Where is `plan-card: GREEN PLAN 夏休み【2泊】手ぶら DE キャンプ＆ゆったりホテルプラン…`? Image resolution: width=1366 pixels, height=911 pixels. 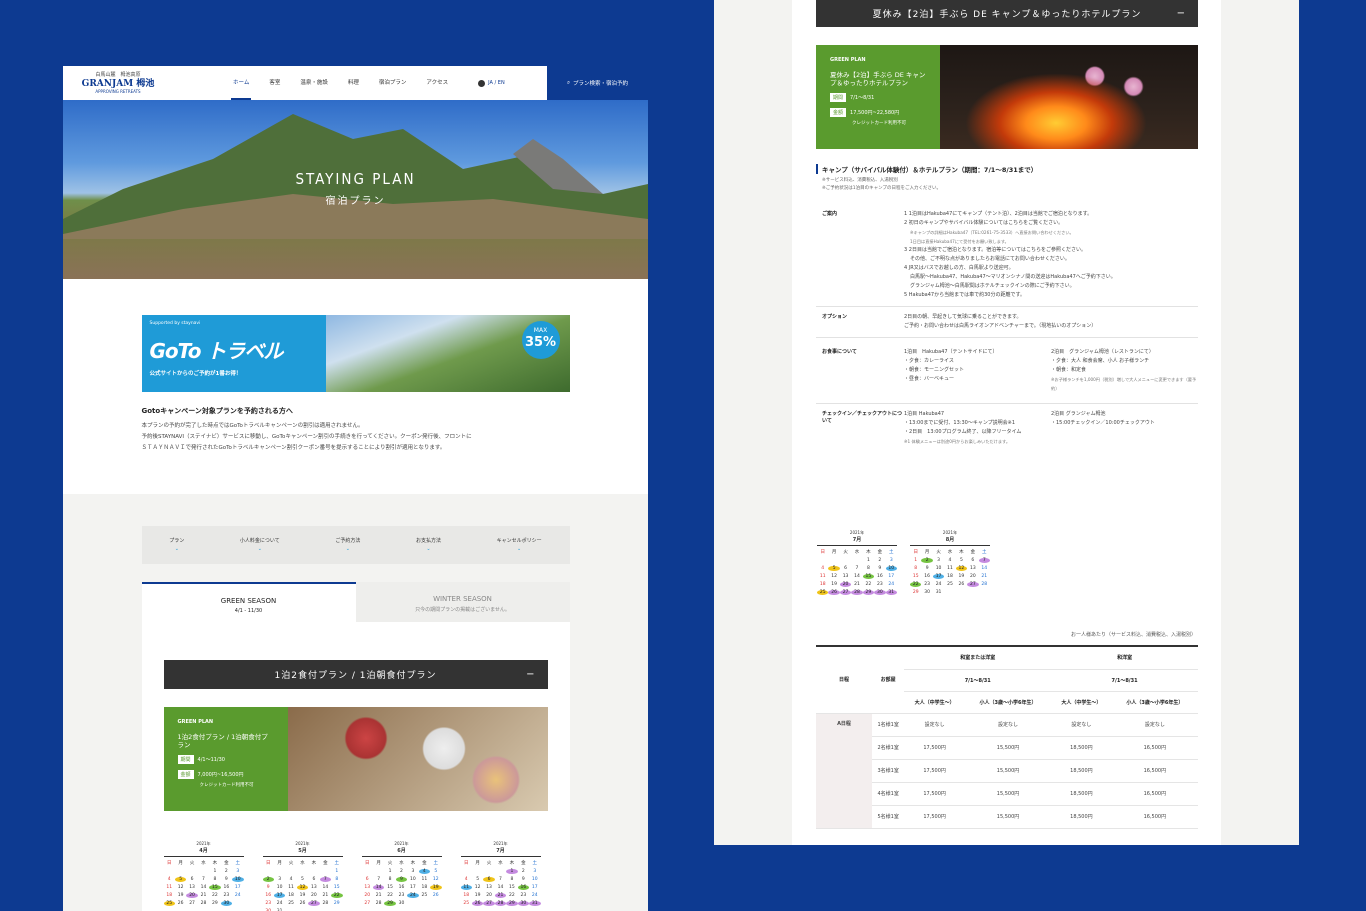
plan-card: GREEN PLAN 夏休み【2泊】手ぶら DE キャンプ＆ゆったりホテルプラン… is located at coordinates (1007, 97).